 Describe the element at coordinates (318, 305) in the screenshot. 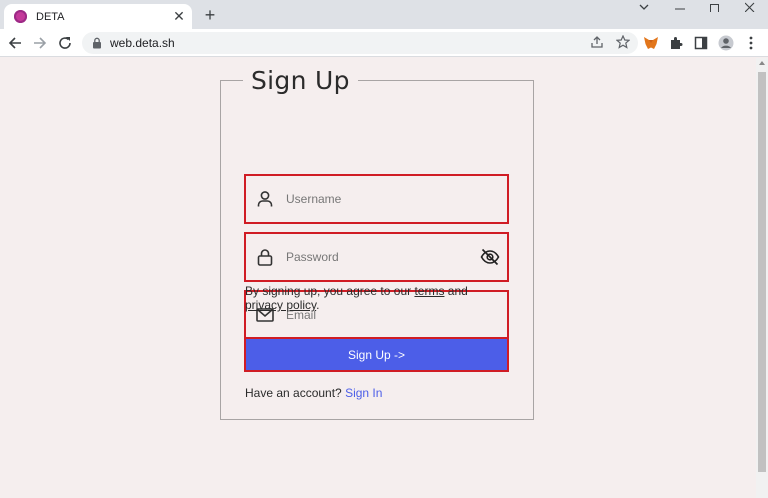

I see `terms-suffix: .` at that location.